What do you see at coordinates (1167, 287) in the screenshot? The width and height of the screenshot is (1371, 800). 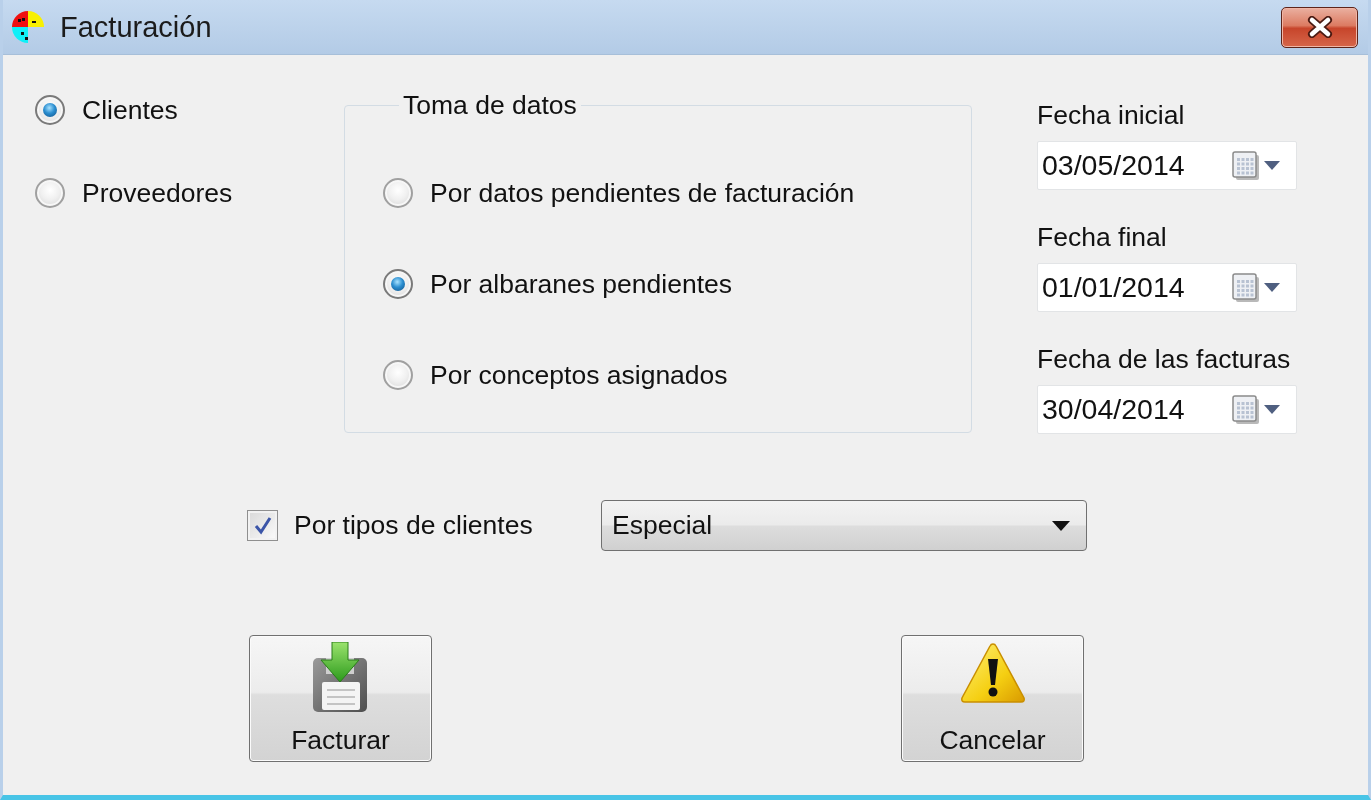 I see `date-field: 01/01/2014` at bounding box center [1167, 287].